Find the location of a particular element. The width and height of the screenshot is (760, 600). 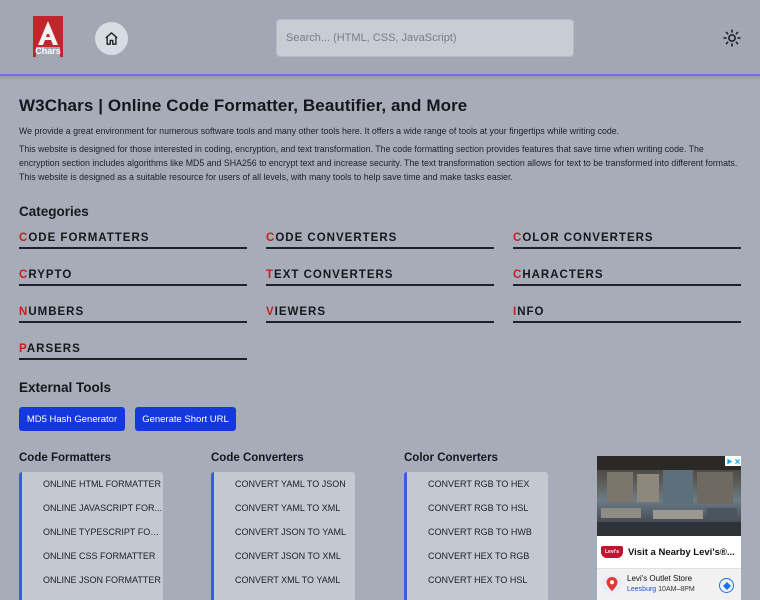

store-interior-illustration is located at coordinates (669, 496).